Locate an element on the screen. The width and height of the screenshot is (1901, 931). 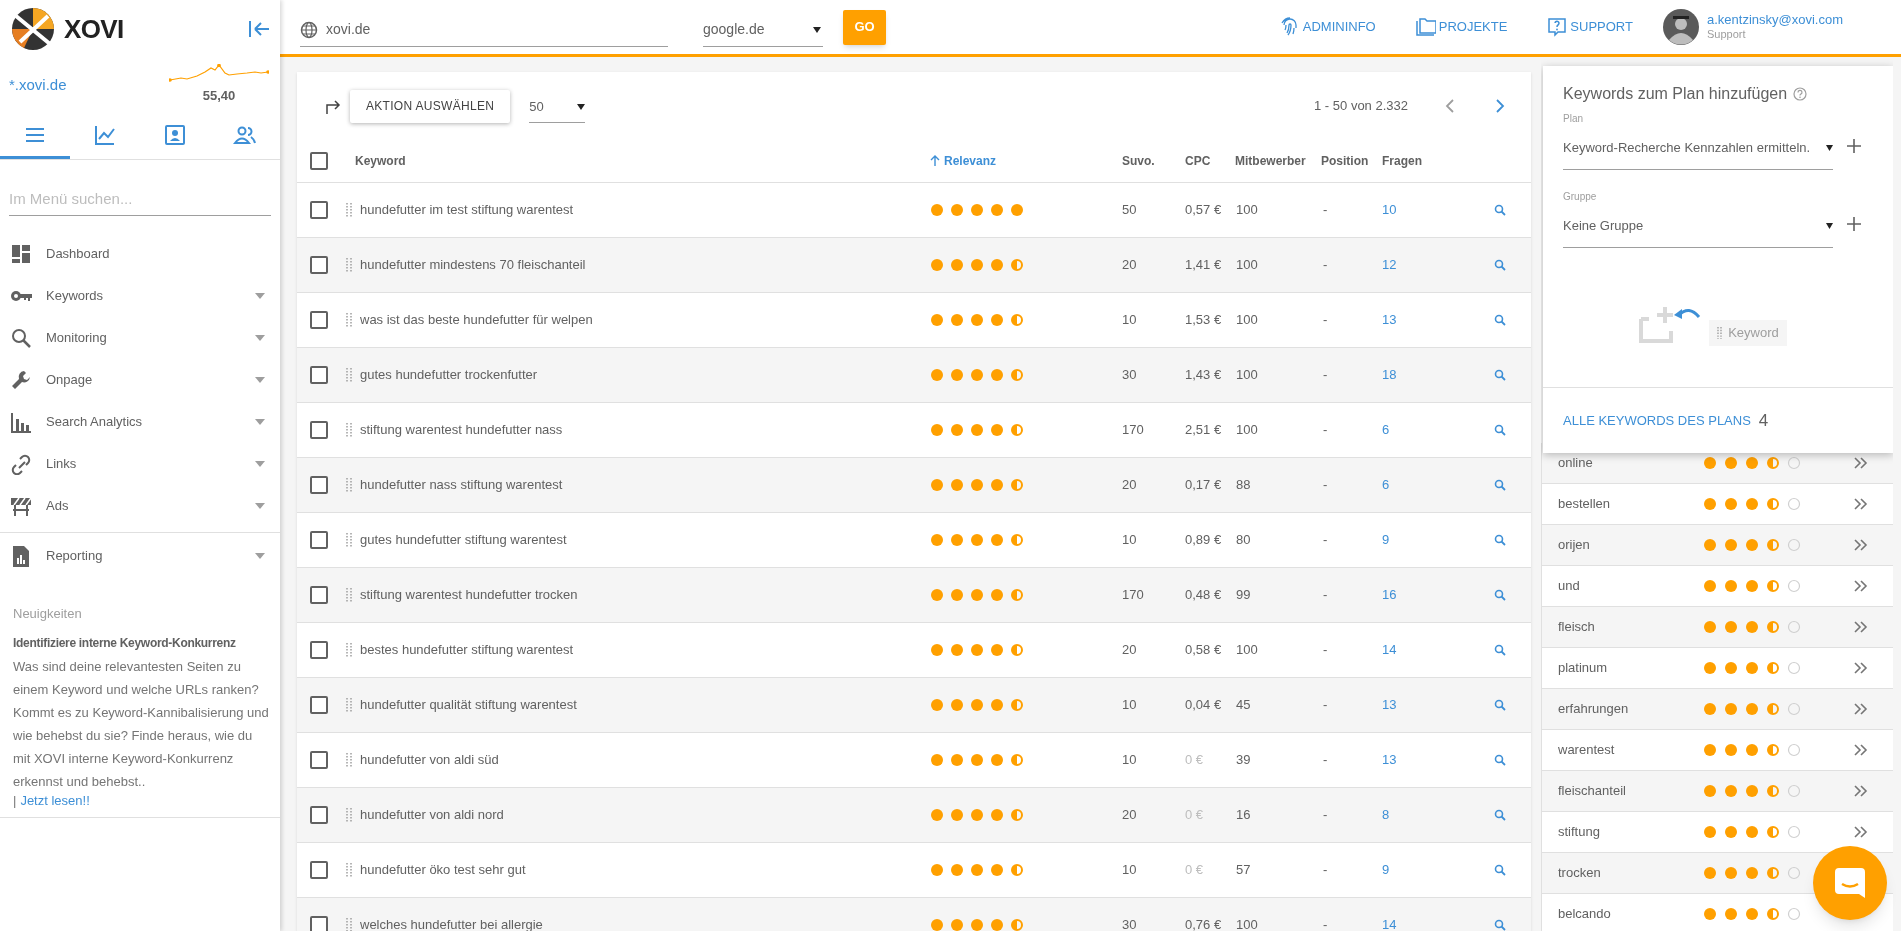
nav-link: PROJEKTE is located at coordinates (1461, 27).